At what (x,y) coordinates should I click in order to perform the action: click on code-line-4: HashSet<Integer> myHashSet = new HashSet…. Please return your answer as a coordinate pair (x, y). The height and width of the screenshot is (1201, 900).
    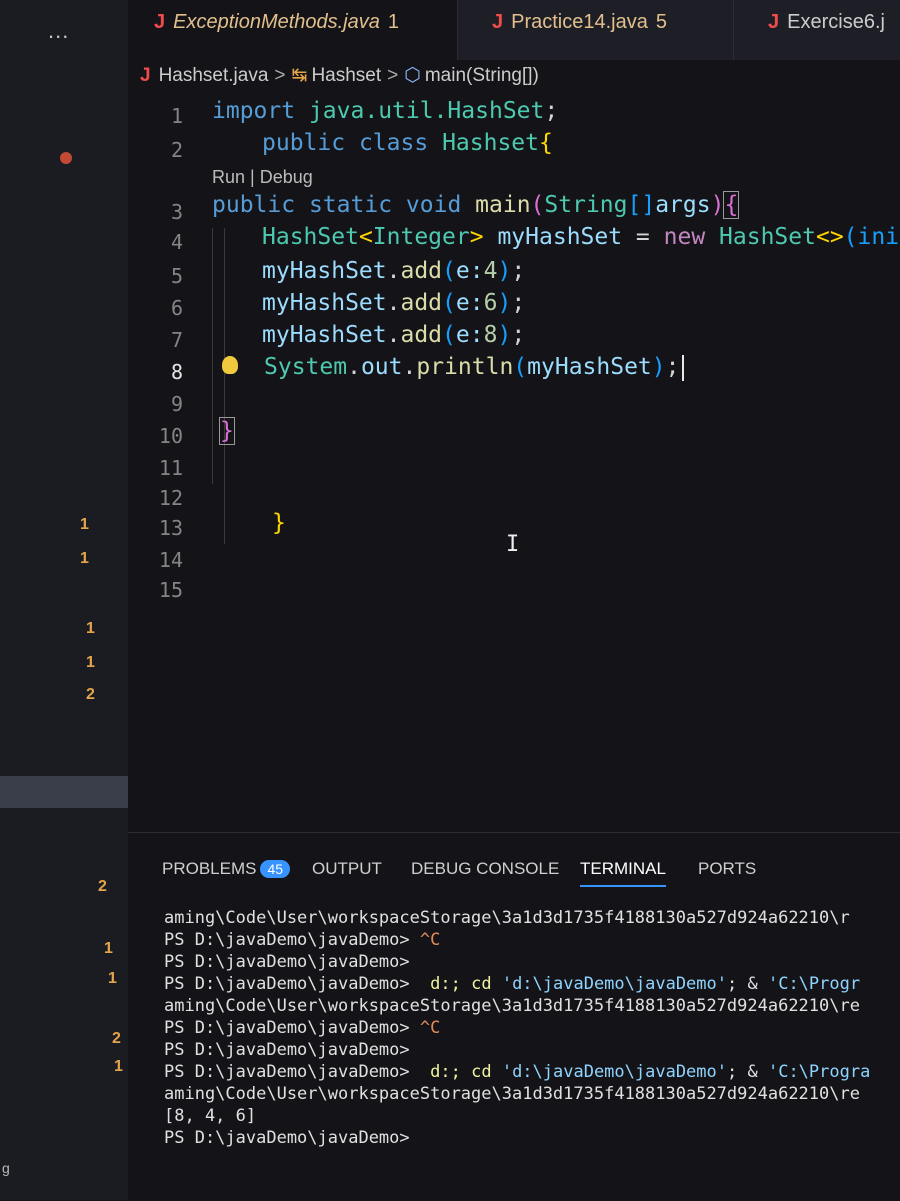
    Looking at the image, I should click on (581, 237).